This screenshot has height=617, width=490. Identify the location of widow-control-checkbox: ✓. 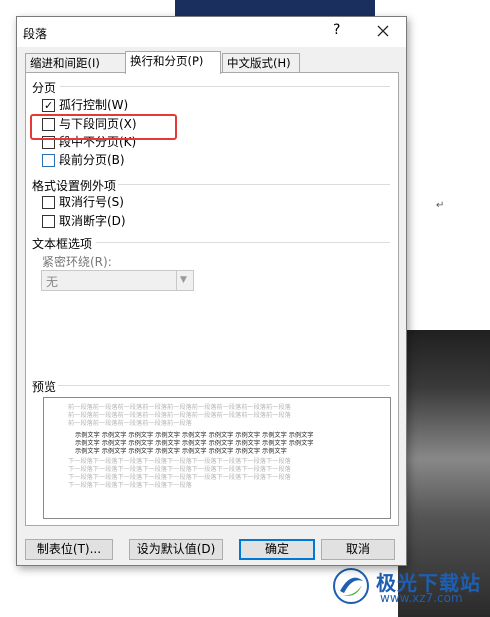
(48, 105).